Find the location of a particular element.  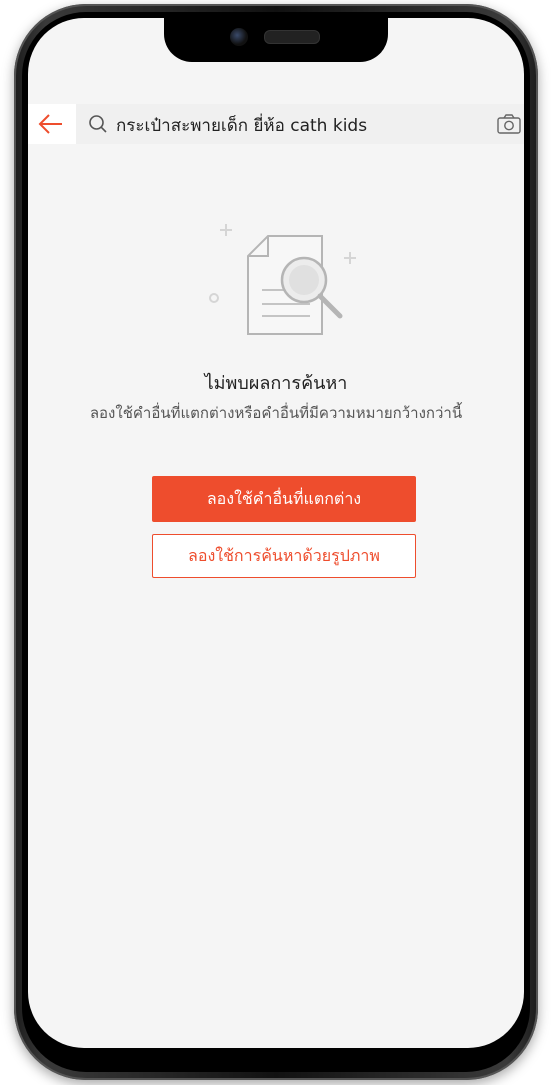

arrow-left-icon is located at coordinates (50, 124).